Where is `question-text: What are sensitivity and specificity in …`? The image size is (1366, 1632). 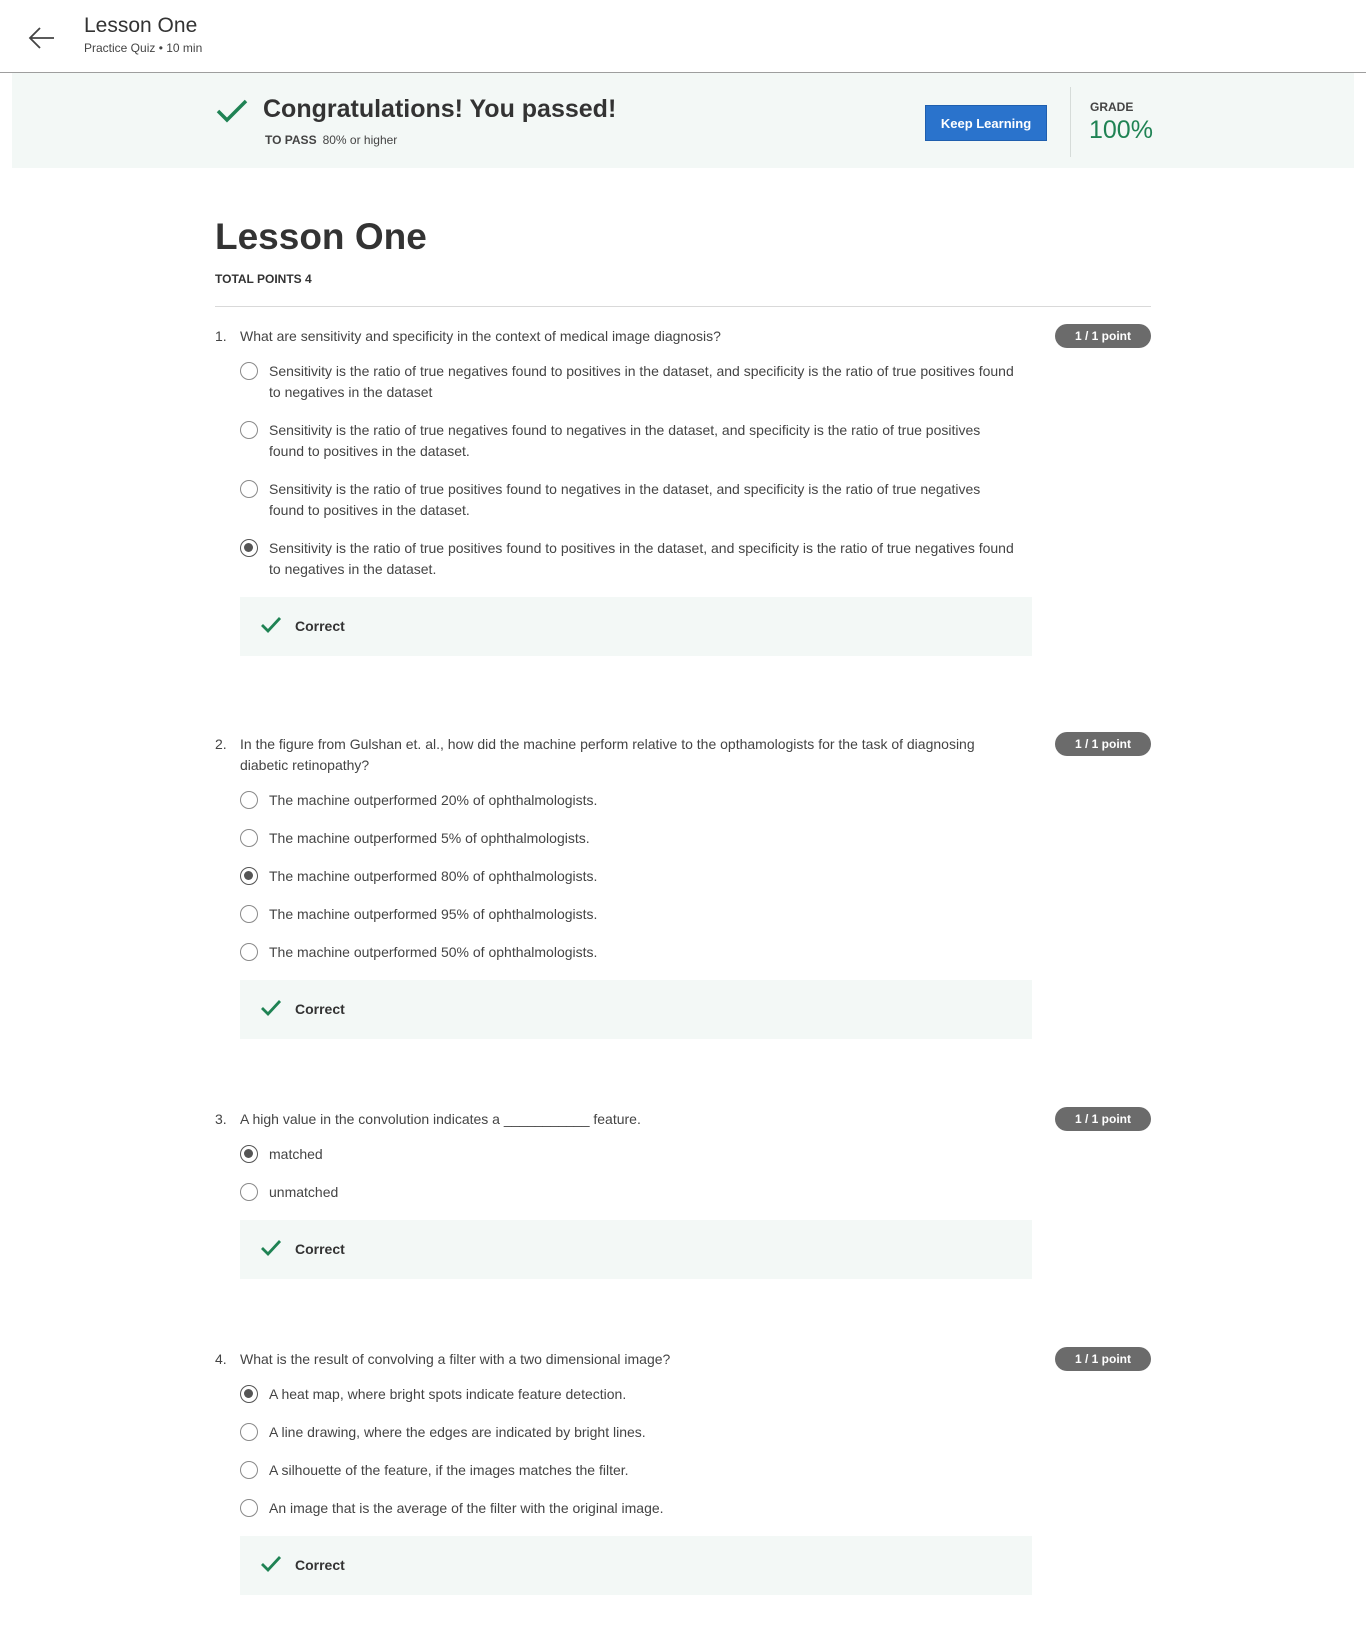
question-text: What are sensitivity and specificity in … is located at coordinates (480, 336).